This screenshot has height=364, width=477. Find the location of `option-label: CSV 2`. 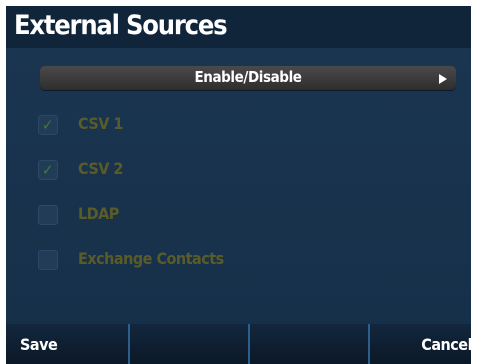

option-label: CSV 2 is located at coordinates (100, 168).